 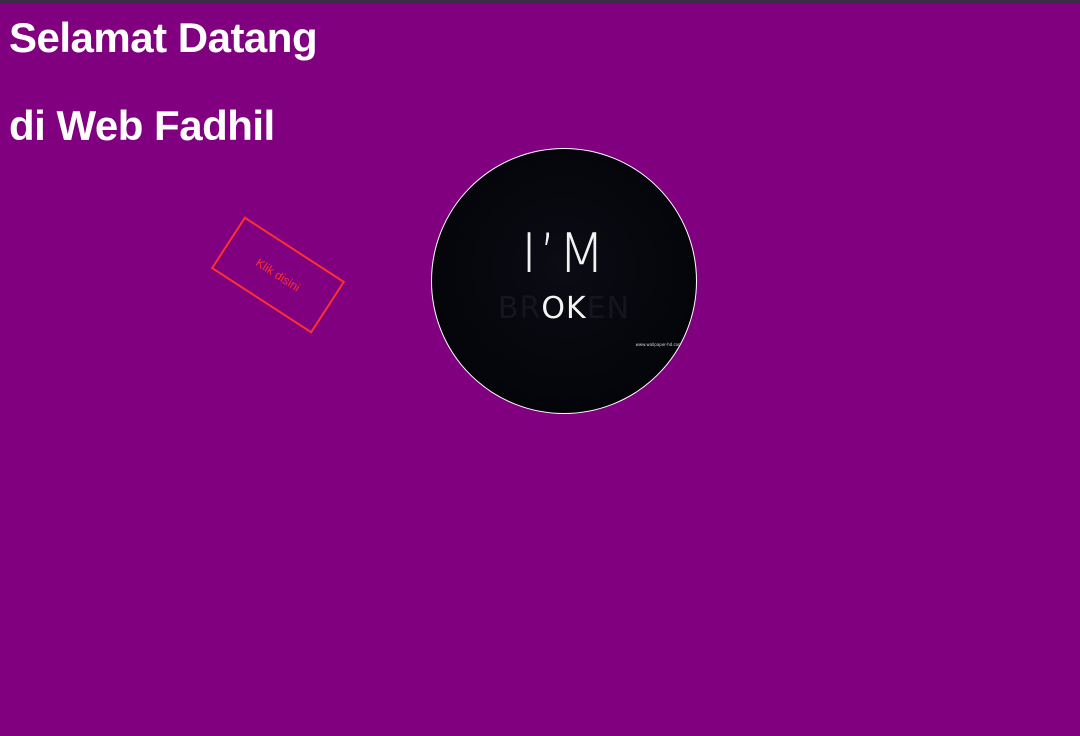 What do you see at coordinates (163, 37) in the screenshot?
I see `welcome-heading-line-1: Selamat Datang` at bounding box center [163, 37].